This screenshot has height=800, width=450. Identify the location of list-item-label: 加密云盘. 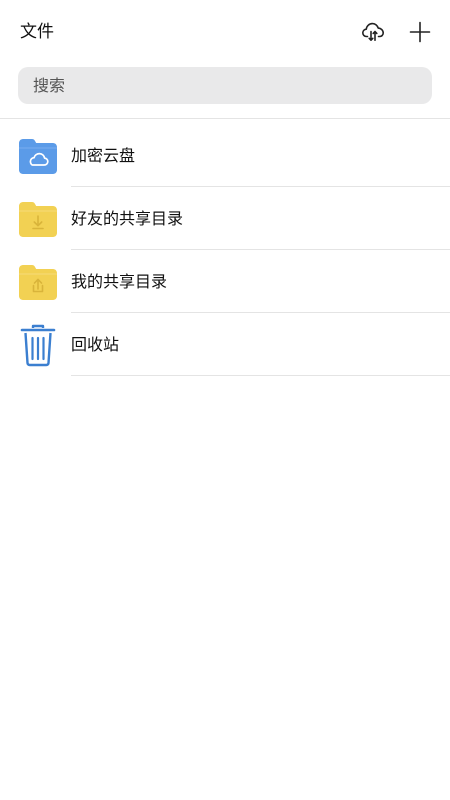
(103, 155).